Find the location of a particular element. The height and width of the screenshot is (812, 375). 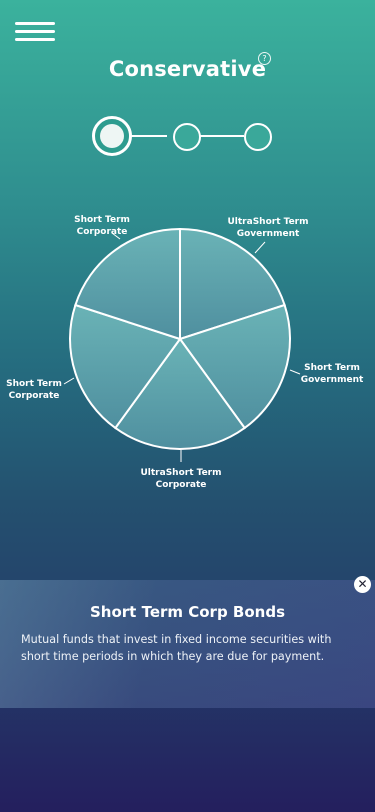

step-active-dot is located at coordinates (112, 136).